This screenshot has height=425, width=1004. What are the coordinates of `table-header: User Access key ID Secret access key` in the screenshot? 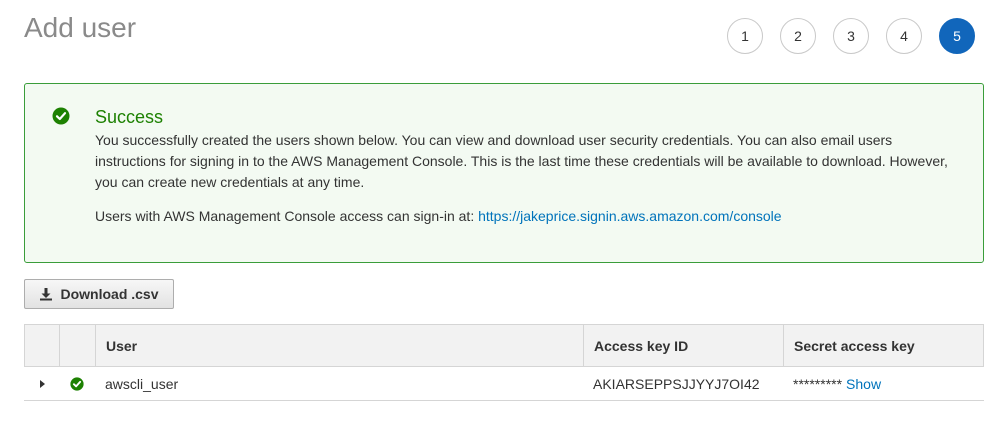 It's located at (504, 345).